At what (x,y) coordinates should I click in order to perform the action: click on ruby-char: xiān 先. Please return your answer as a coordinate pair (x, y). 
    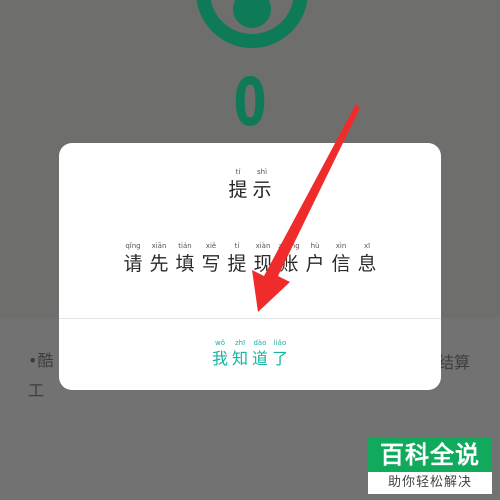
    Looking at the image, I should click on (159, 259).